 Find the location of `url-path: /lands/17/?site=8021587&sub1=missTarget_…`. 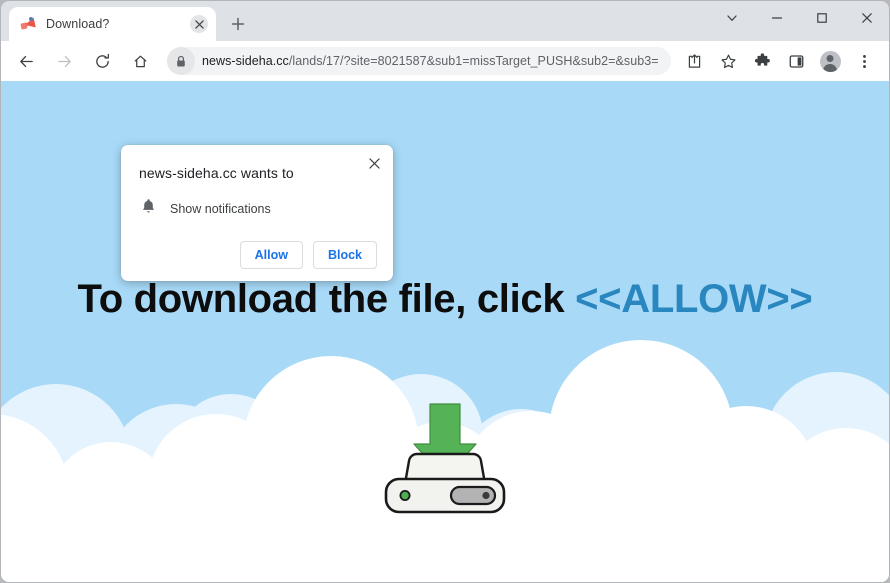

url-path: /lands/17/?site=8021587&sub1=missTarget_… is located at coordinates (473, 61).